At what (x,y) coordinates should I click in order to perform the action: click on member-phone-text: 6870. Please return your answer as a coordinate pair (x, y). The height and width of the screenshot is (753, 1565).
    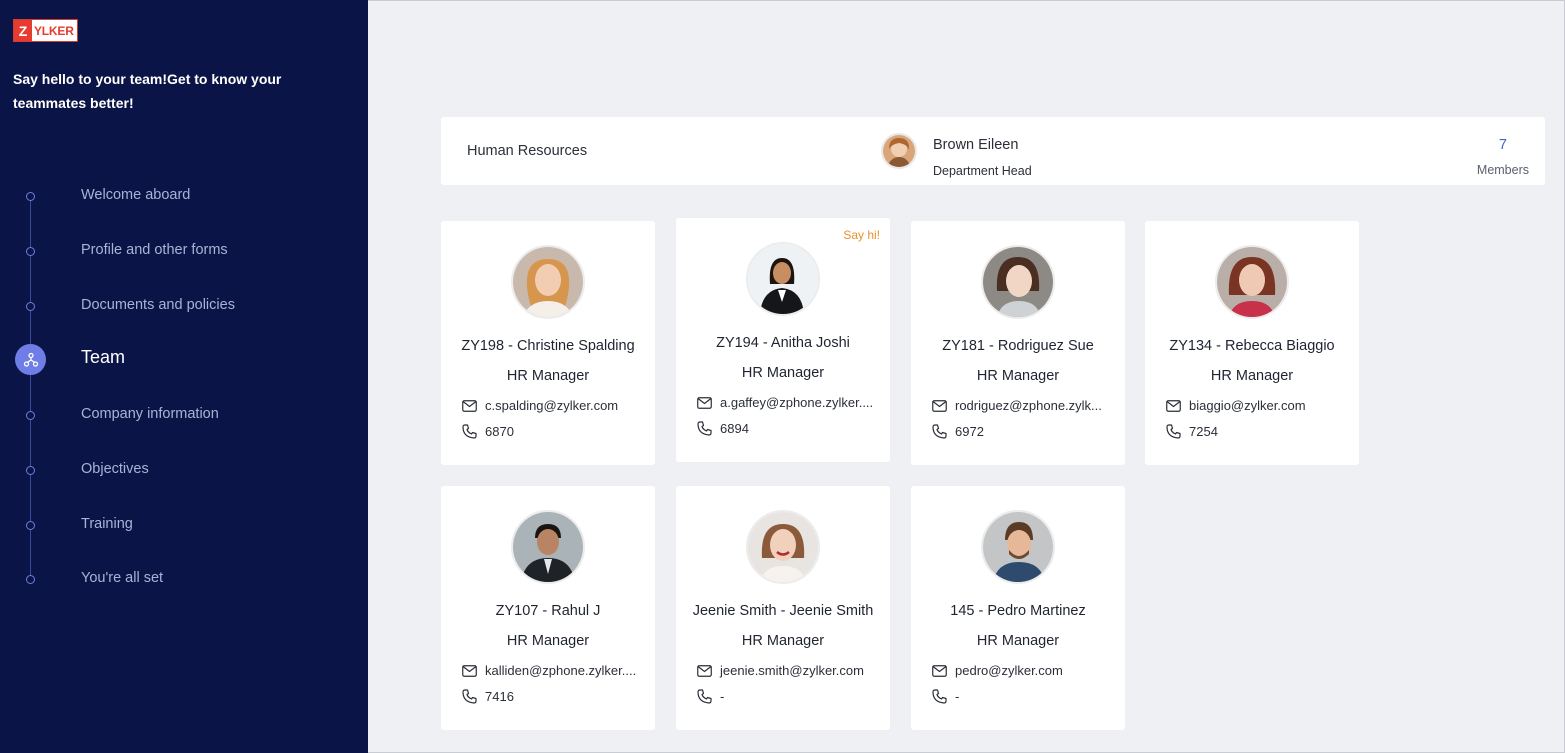
    Looking at the image, I should click on (499, 431).